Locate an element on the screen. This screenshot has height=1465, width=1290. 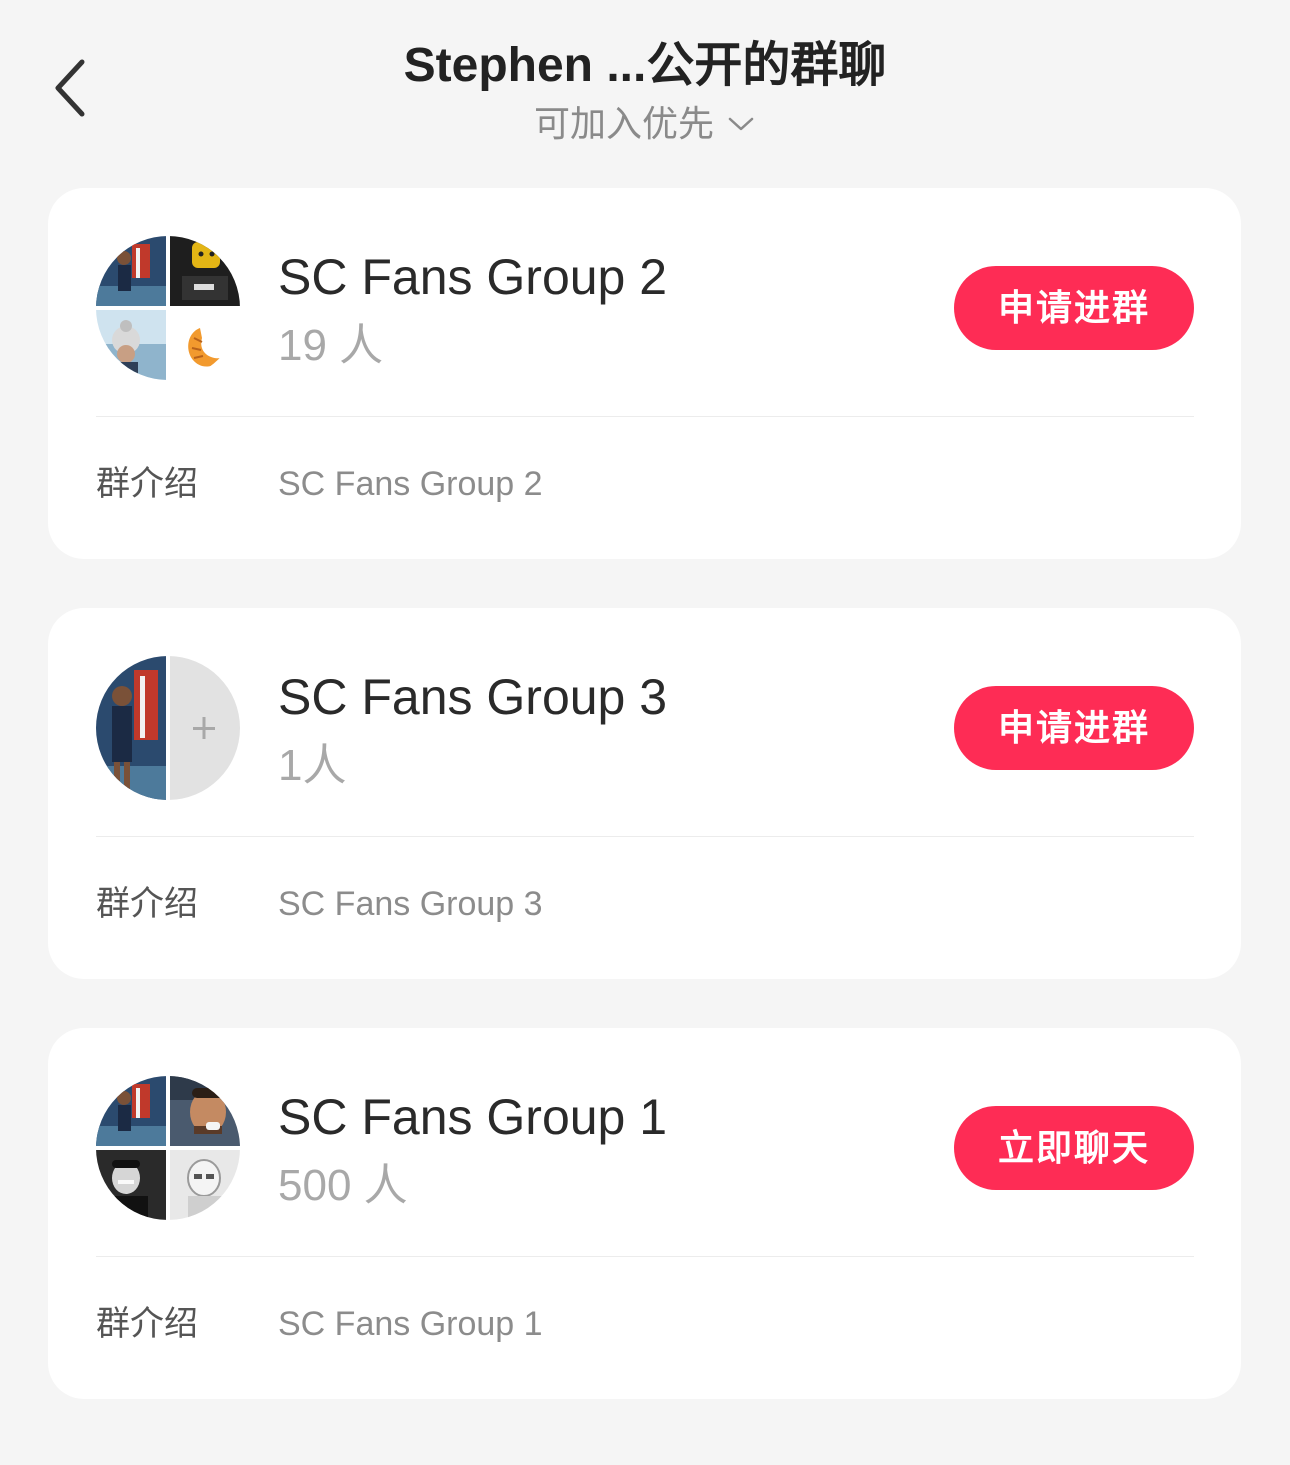
group-name: SC Fans Group 3 is located at coordinates (473, 697).